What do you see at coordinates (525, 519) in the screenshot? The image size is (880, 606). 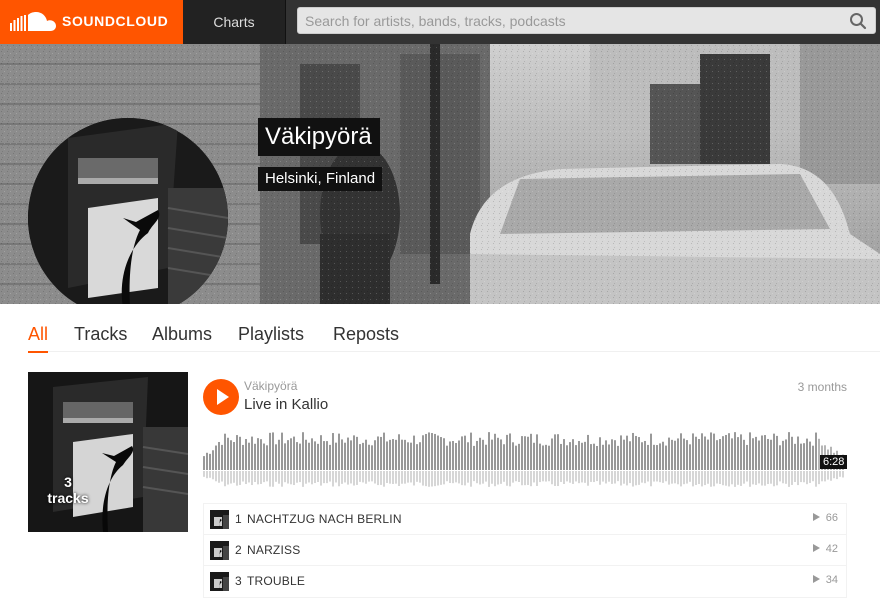 I see `track-row: 1 NACHTZUG NACH BERLIN 66` at bounding box center [525, 519].